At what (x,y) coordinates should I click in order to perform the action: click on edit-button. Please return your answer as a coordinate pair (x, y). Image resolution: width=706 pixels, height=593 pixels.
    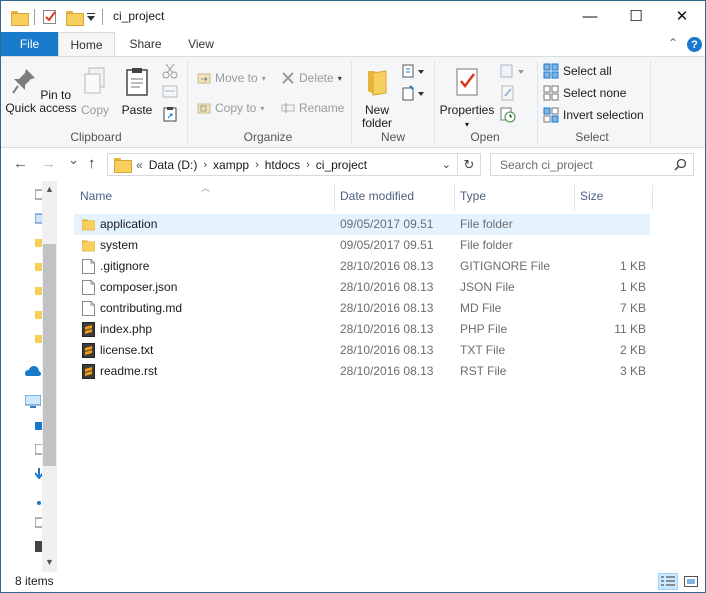
    Looking at the image, I should click on (508, 93).